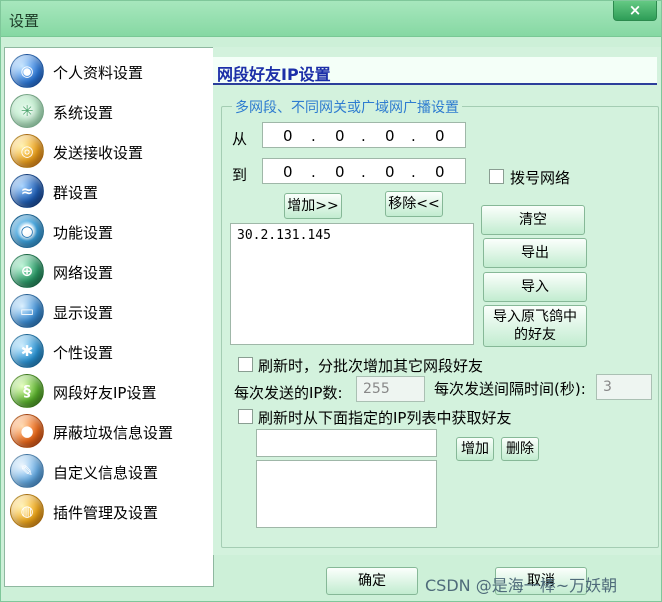 Image resolution: width=662 pixels, height=602 pixels. What do you see at coordinates (385, 418) in the screenshot?
I see `refresh-from-list-label: 刷新时从下面指定的IP列表中获取好友` at bounding box center [385, 418].